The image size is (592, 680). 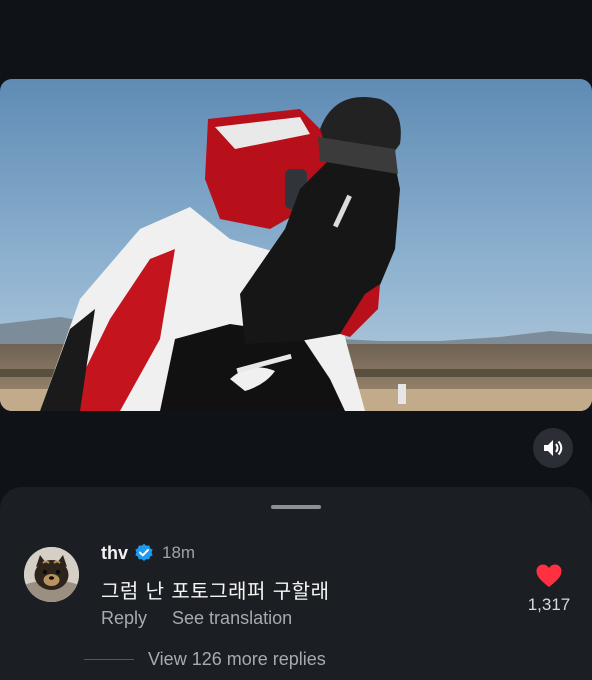 What do you see at coordinates (109, 659) in the screenshot?
I see `replies-divider` at bounding box center [109, 659].